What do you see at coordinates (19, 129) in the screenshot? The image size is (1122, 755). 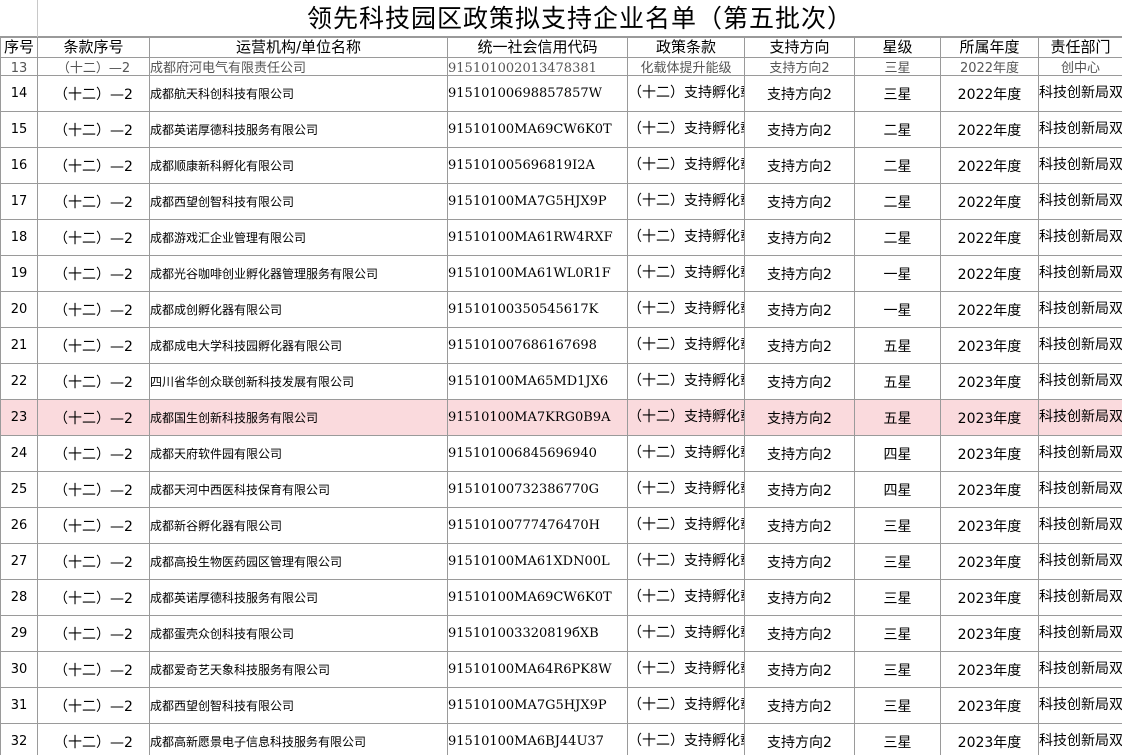 I see `cell-idx: 15` at bounding box center [19, 129].